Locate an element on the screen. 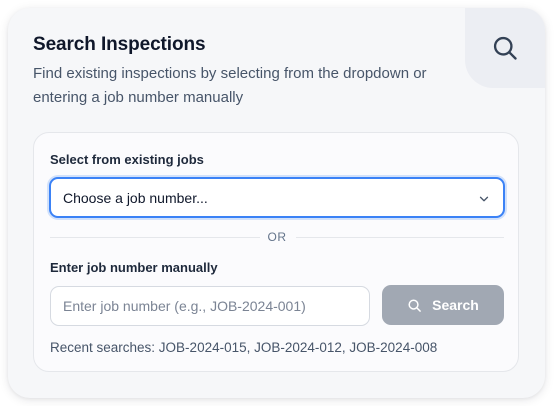 This screenshot has height=406, width=554. page-title: Search Inspections is located at coordinates (119, 44).